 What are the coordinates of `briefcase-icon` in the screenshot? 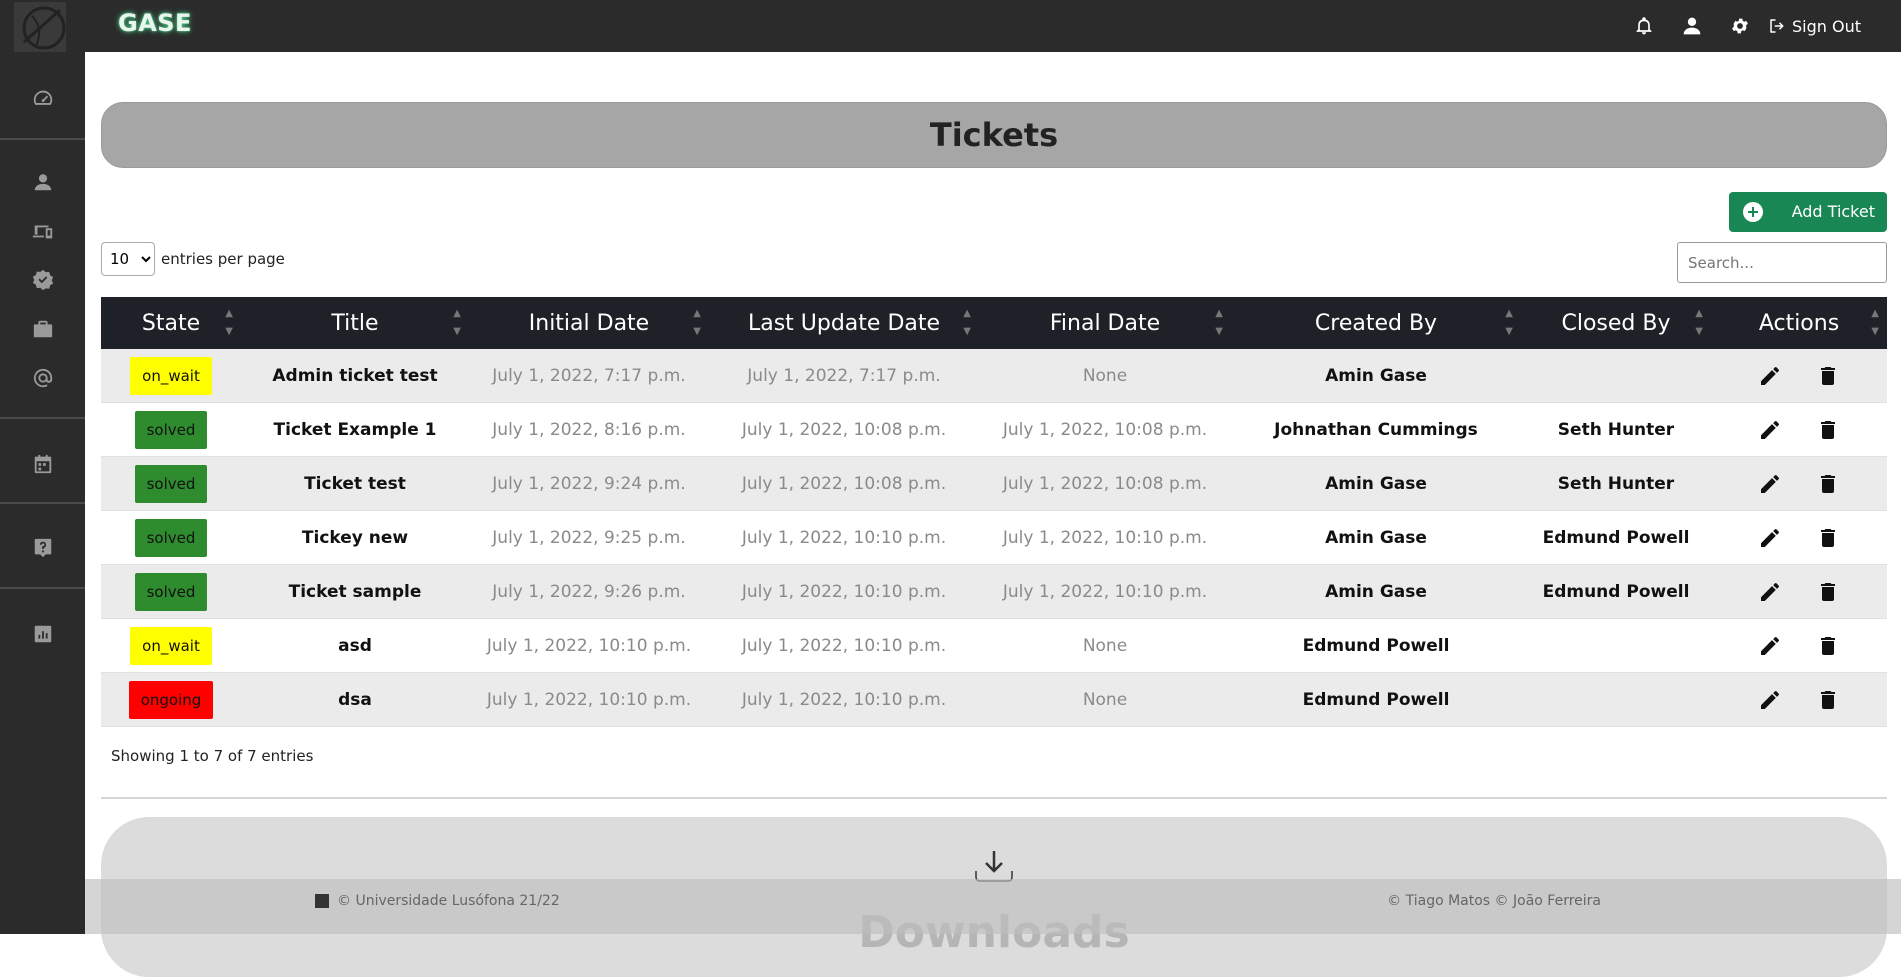 It's located at (42, 329).